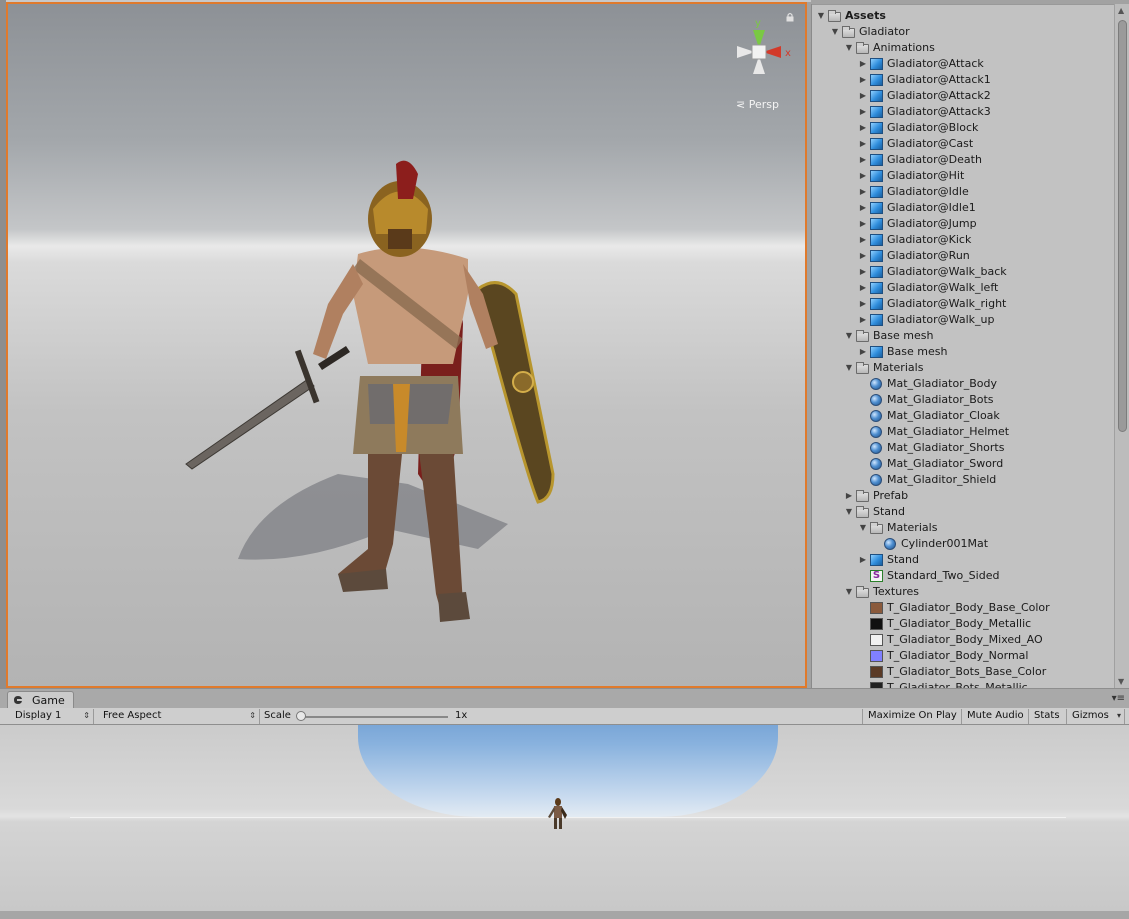 This screenshot has width=1129, height=919. I want to click on tree-row-mesh: ▶ Gladiator@Attack1, so click(962, 80).